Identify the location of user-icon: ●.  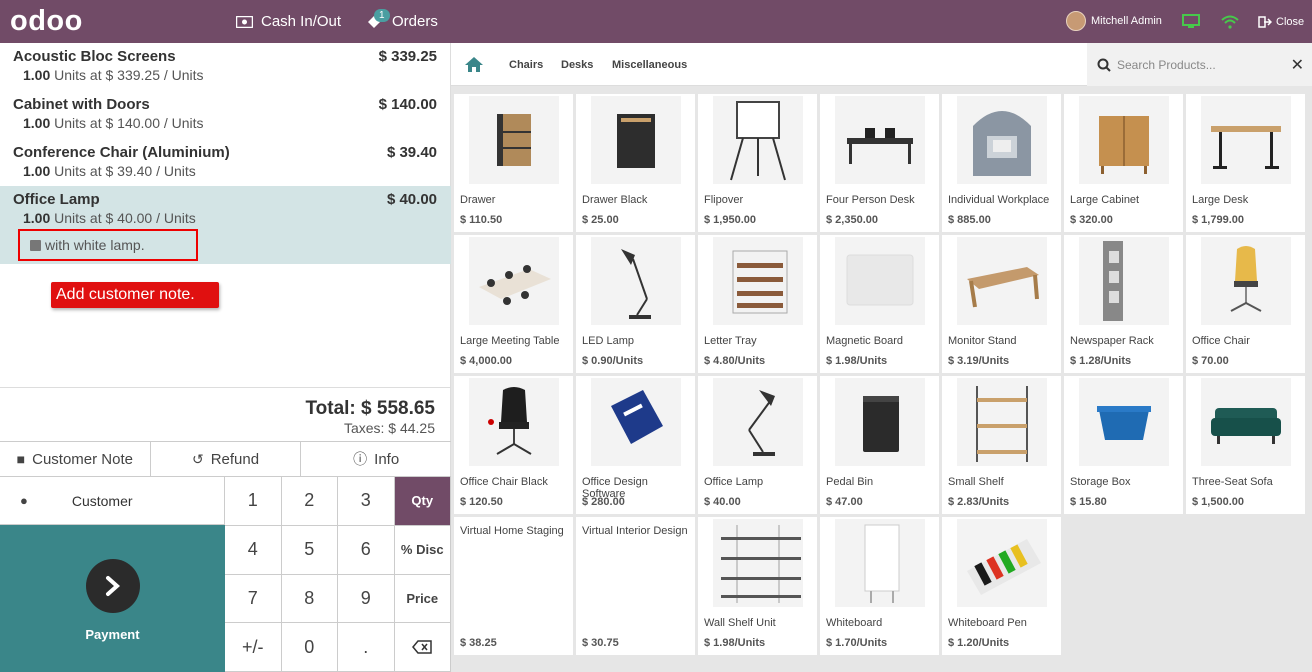
(24, 500).